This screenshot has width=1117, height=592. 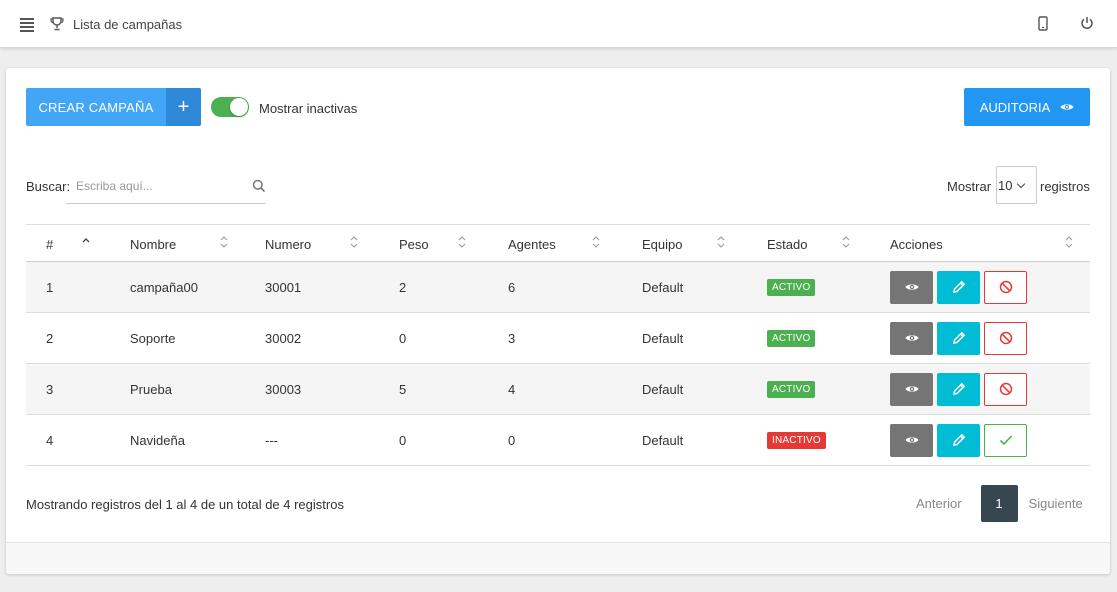 I want to click on page-size-suffix: registros, so click(x=1065, y=186).